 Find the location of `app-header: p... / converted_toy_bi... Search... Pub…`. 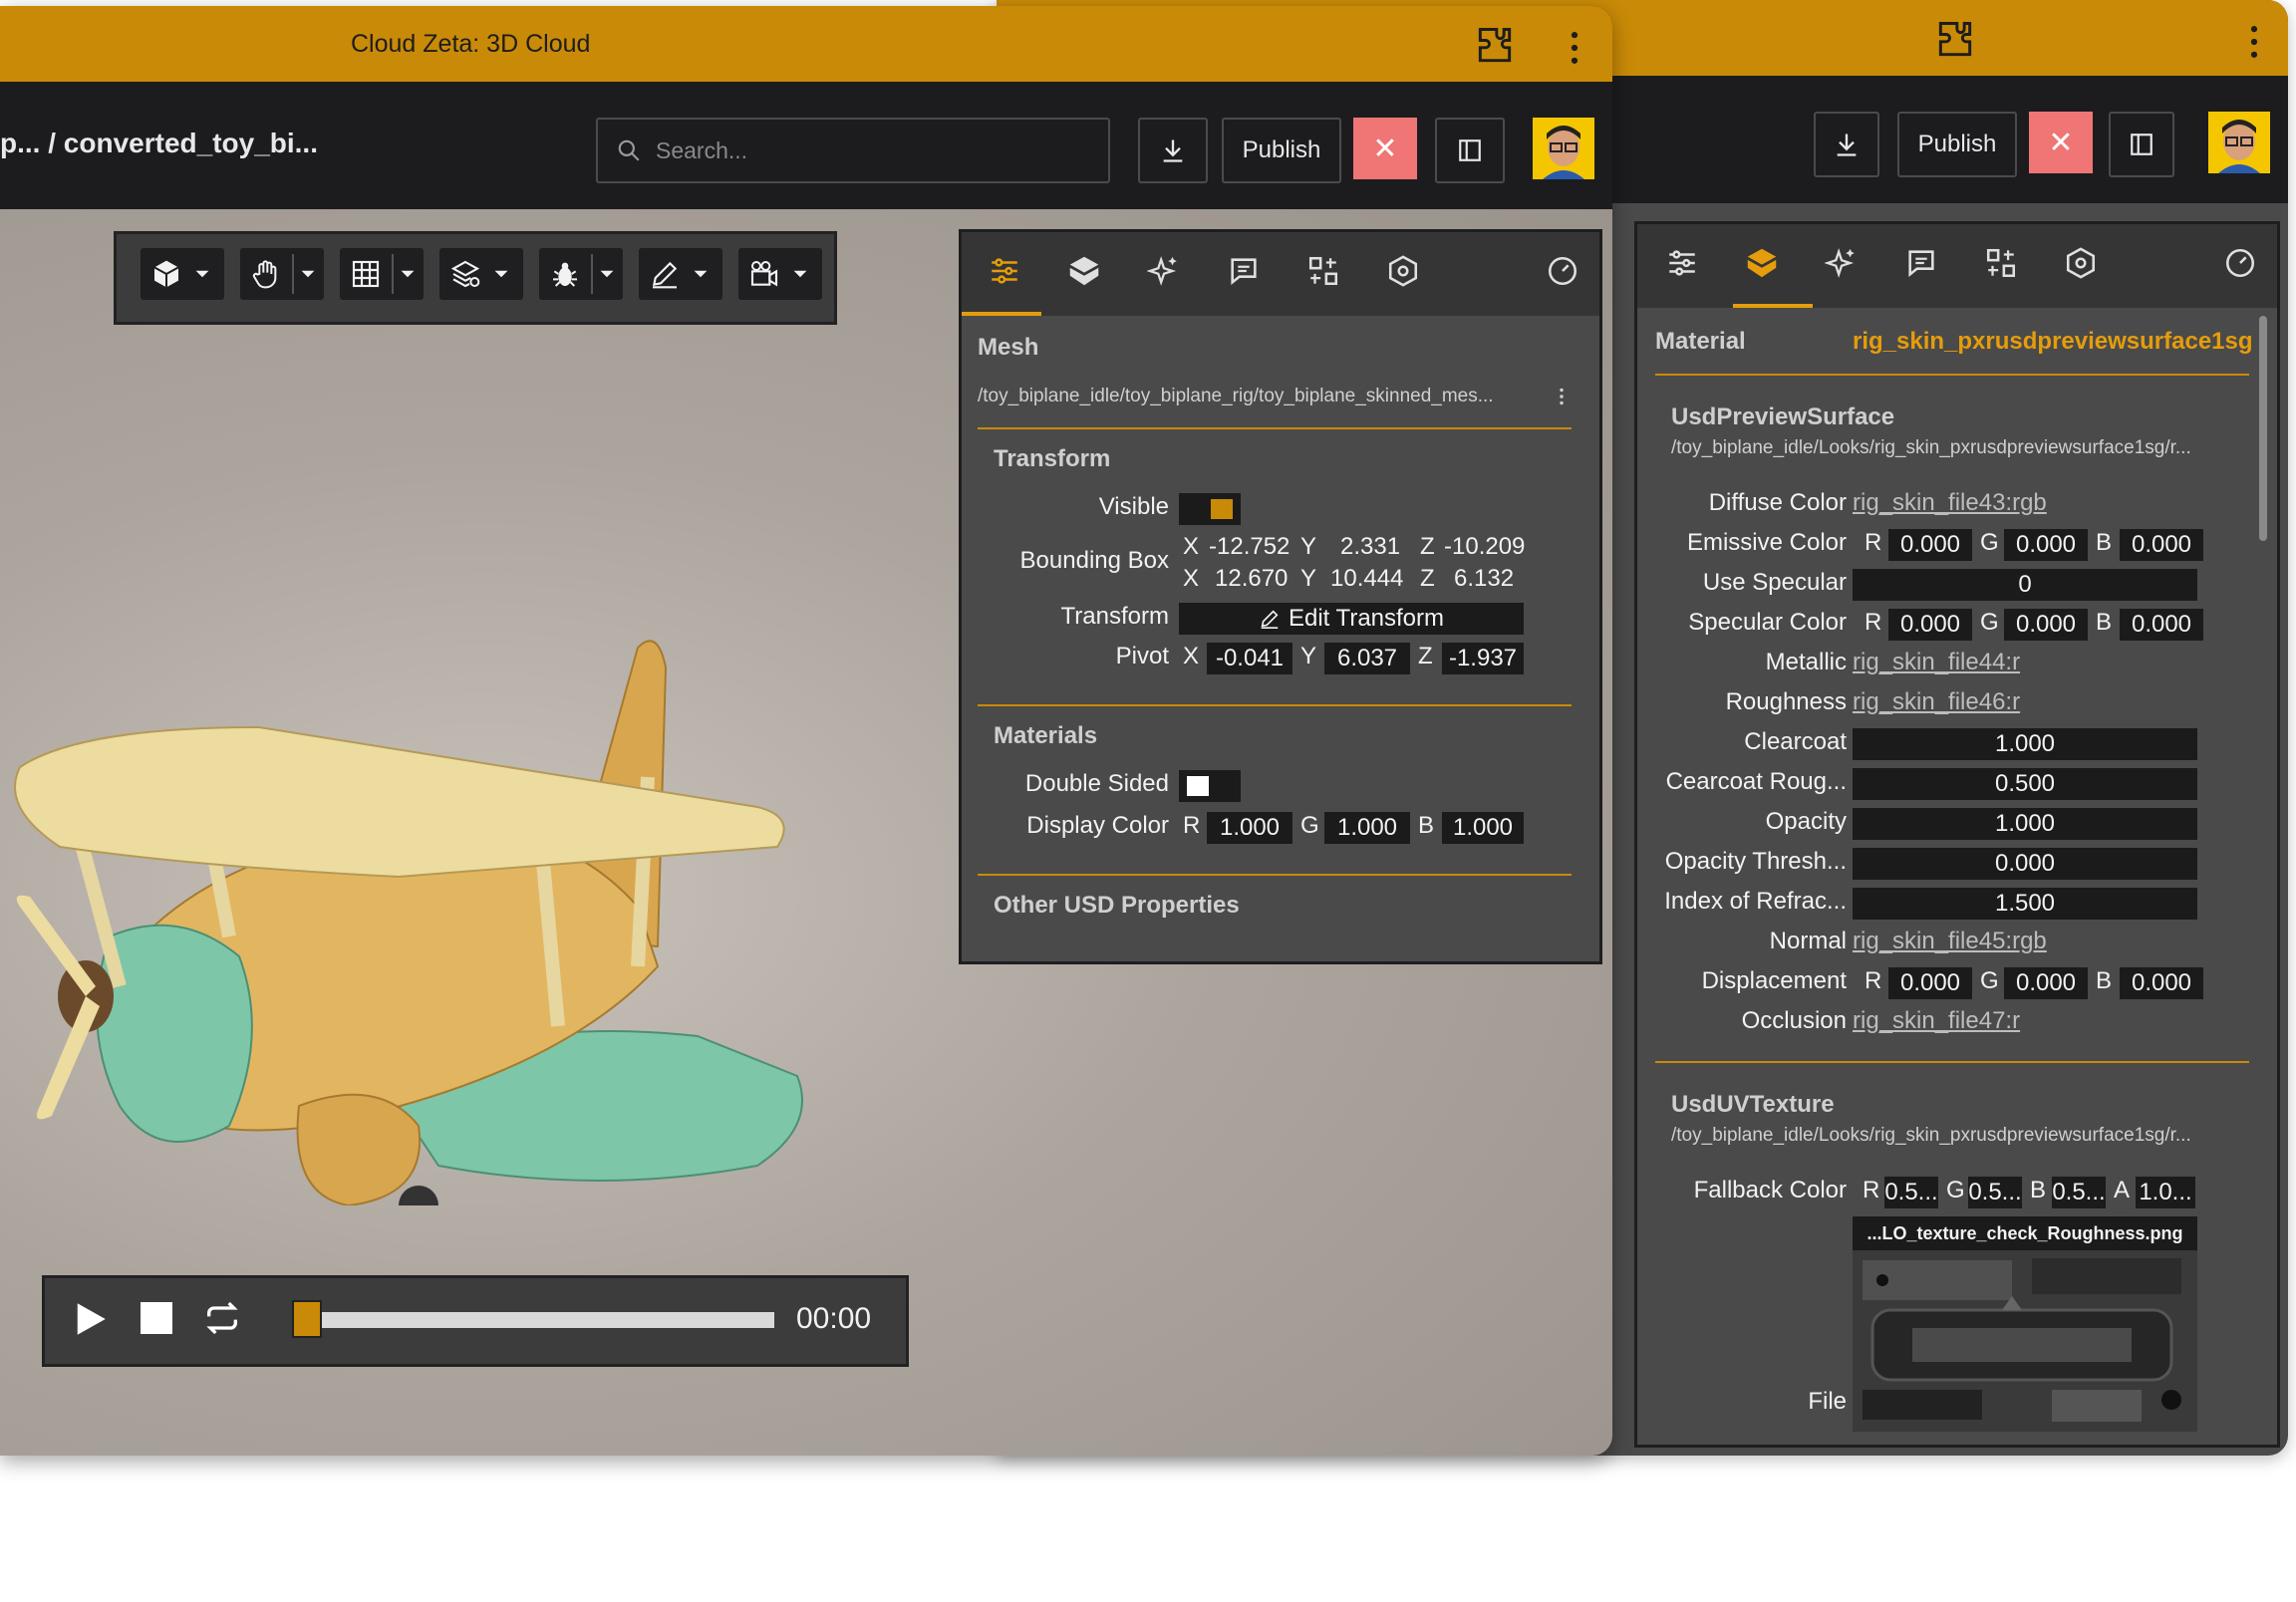

app-header: p... / converted_toy_bi... Search... Pub… is located at coordinates (806, 145).